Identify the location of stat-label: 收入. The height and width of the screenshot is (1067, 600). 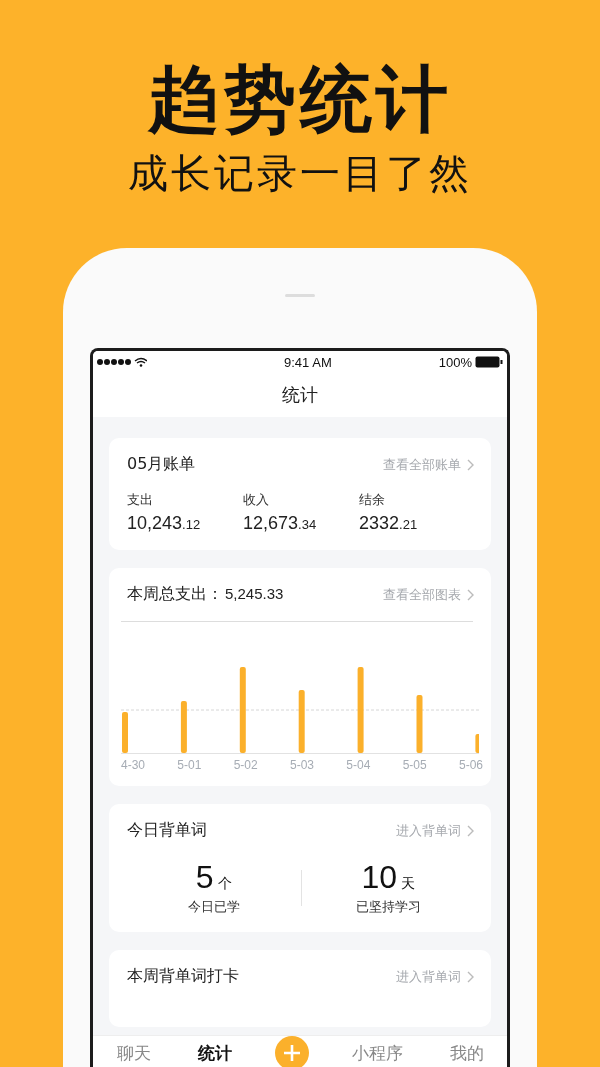
(256, 500).